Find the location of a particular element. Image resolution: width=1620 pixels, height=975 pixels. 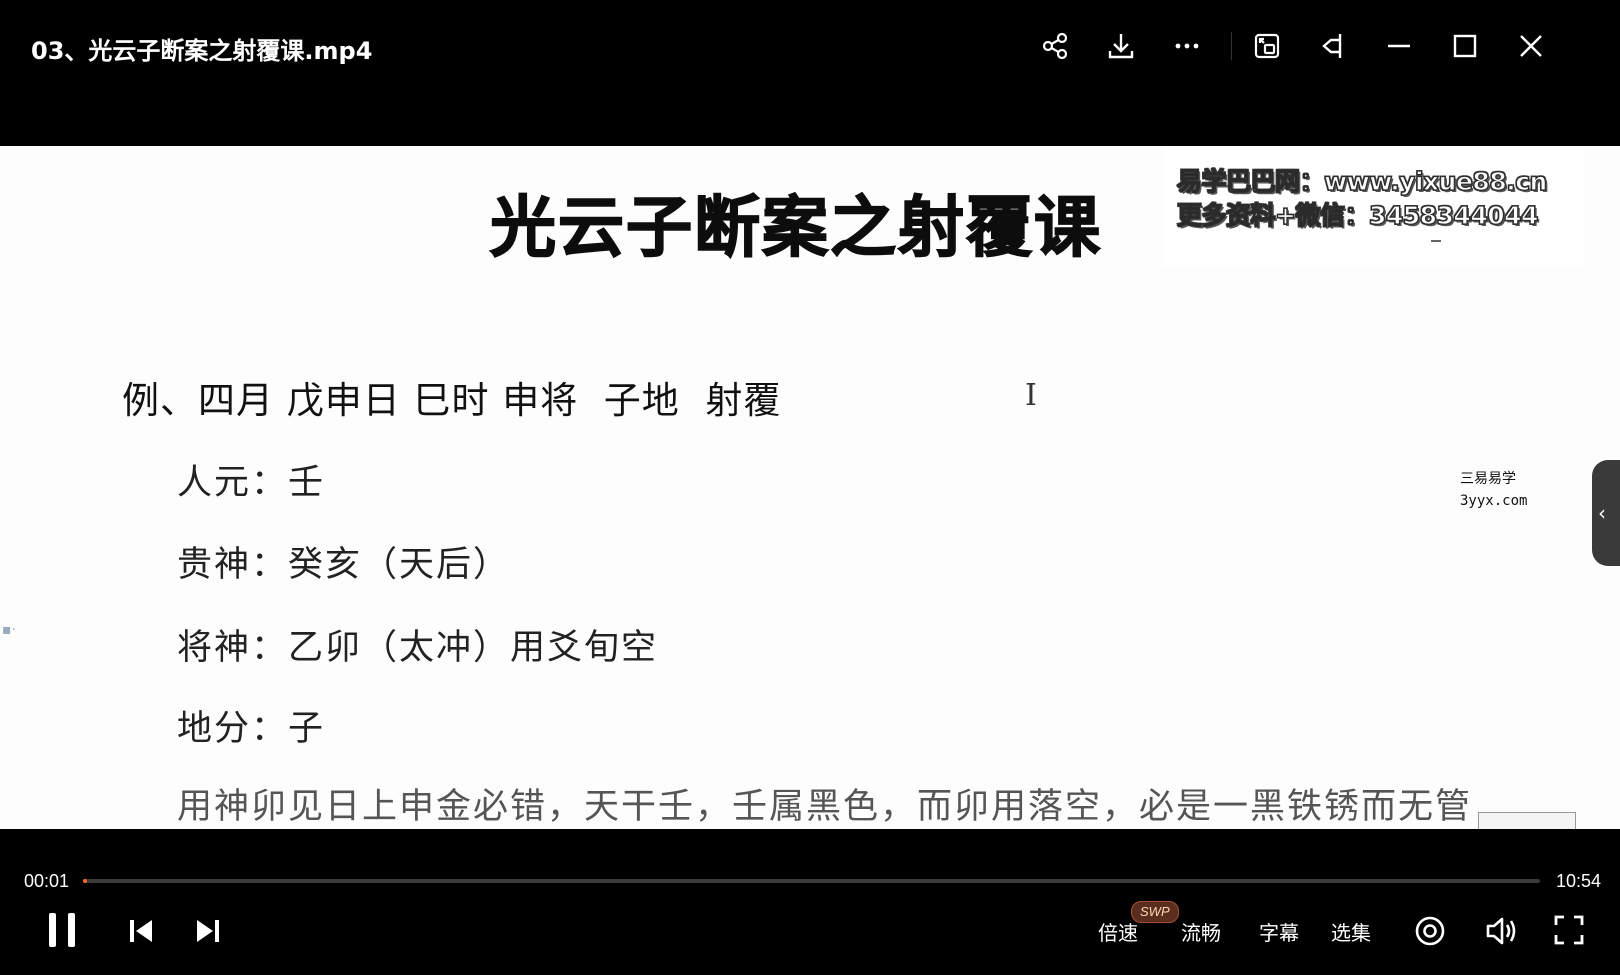

slide-row-renyuan: 人元：壬 is located at coordinates (251, 483).